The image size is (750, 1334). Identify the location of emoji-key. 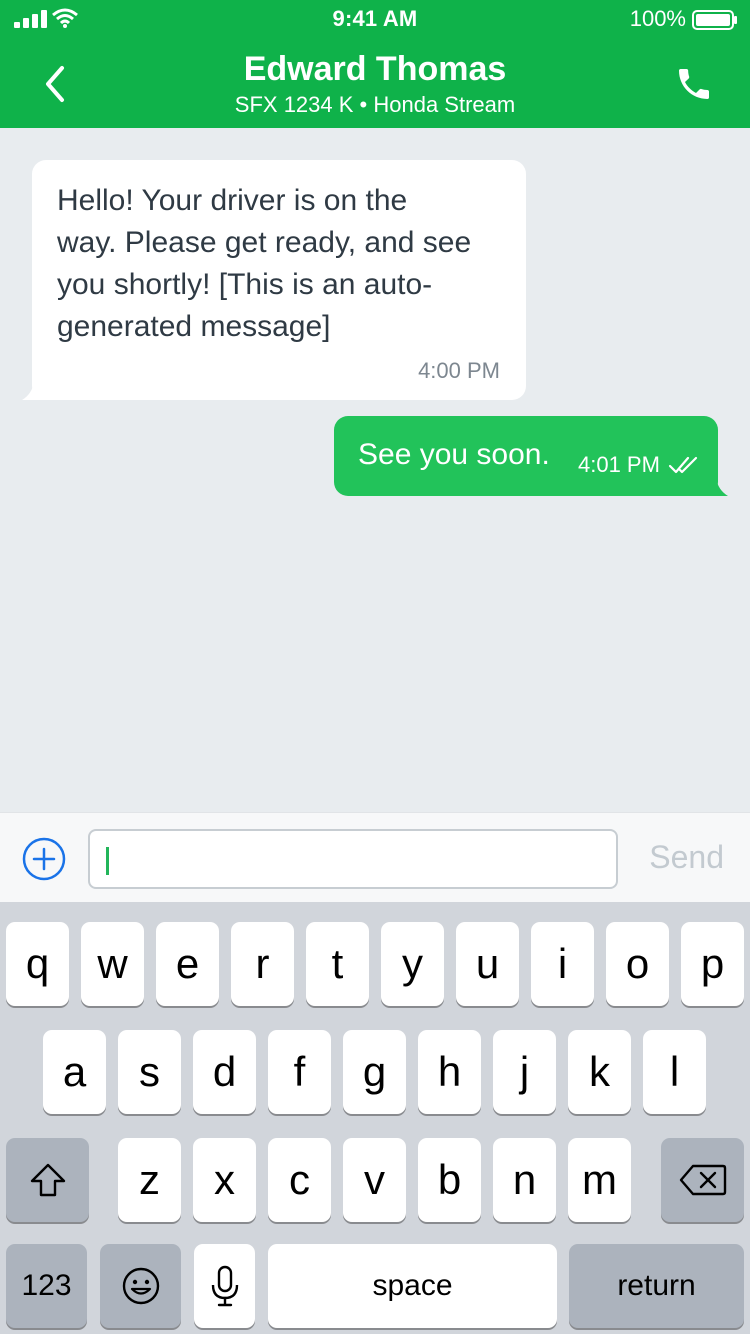
(140, 1286).